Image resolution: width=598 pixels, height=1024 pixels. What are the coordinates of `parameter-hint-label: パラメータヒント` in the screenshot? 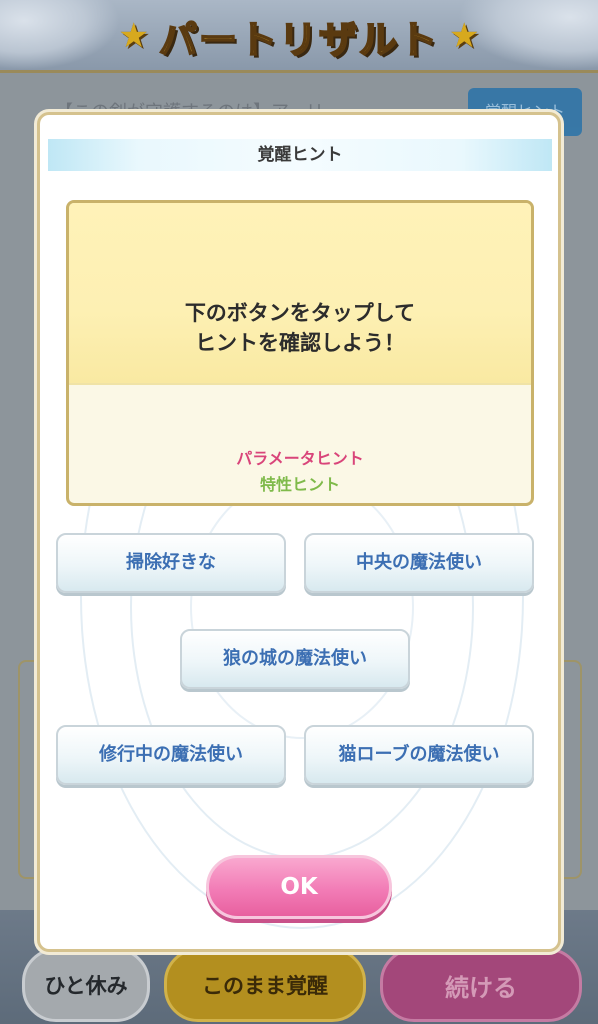 It's located at (300, 458).